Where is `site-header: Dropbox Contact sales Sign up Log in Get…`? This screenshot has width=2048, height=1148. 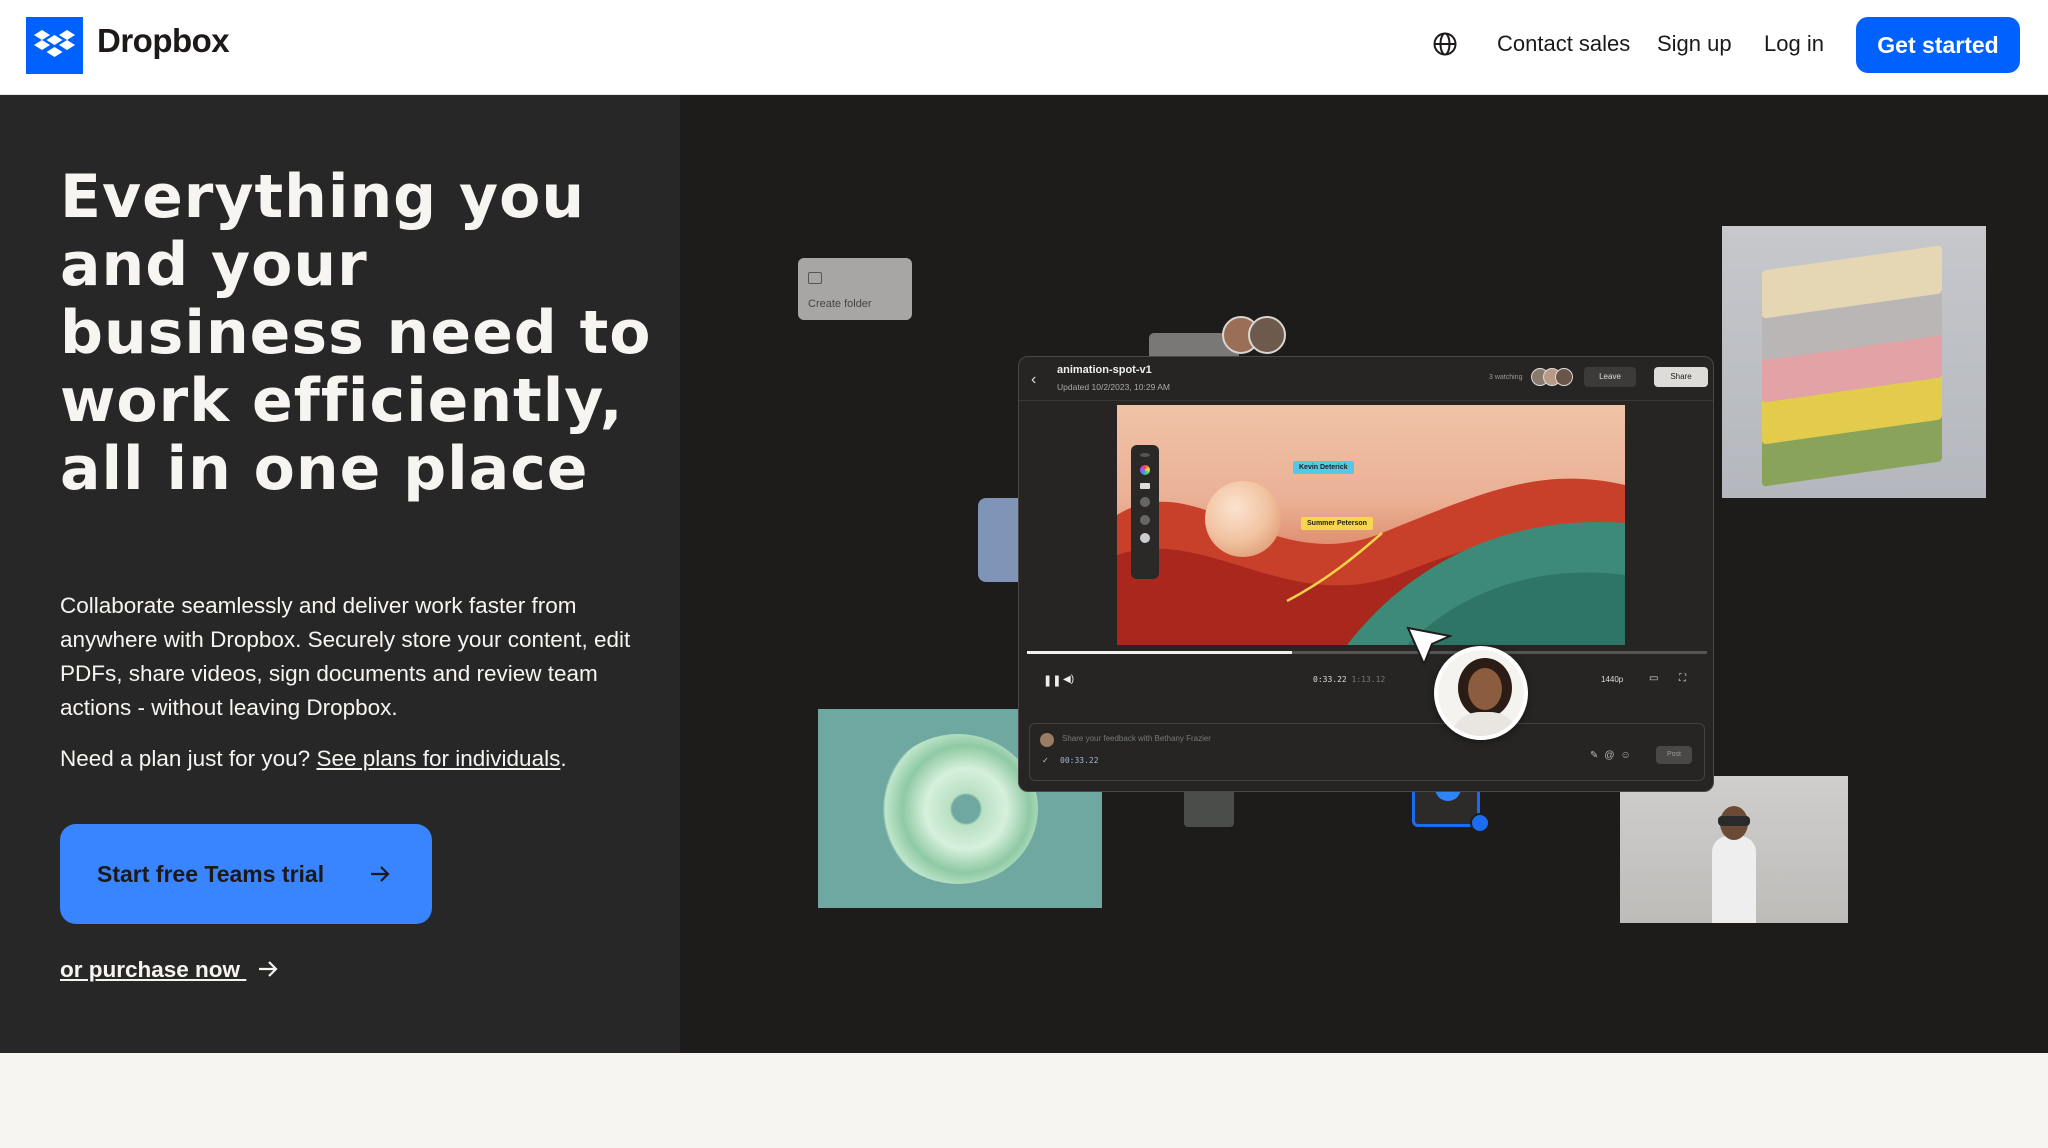 site-header: Dropbox Contact sales Sign up Log in Get… is located at coordinates (1024, 47).